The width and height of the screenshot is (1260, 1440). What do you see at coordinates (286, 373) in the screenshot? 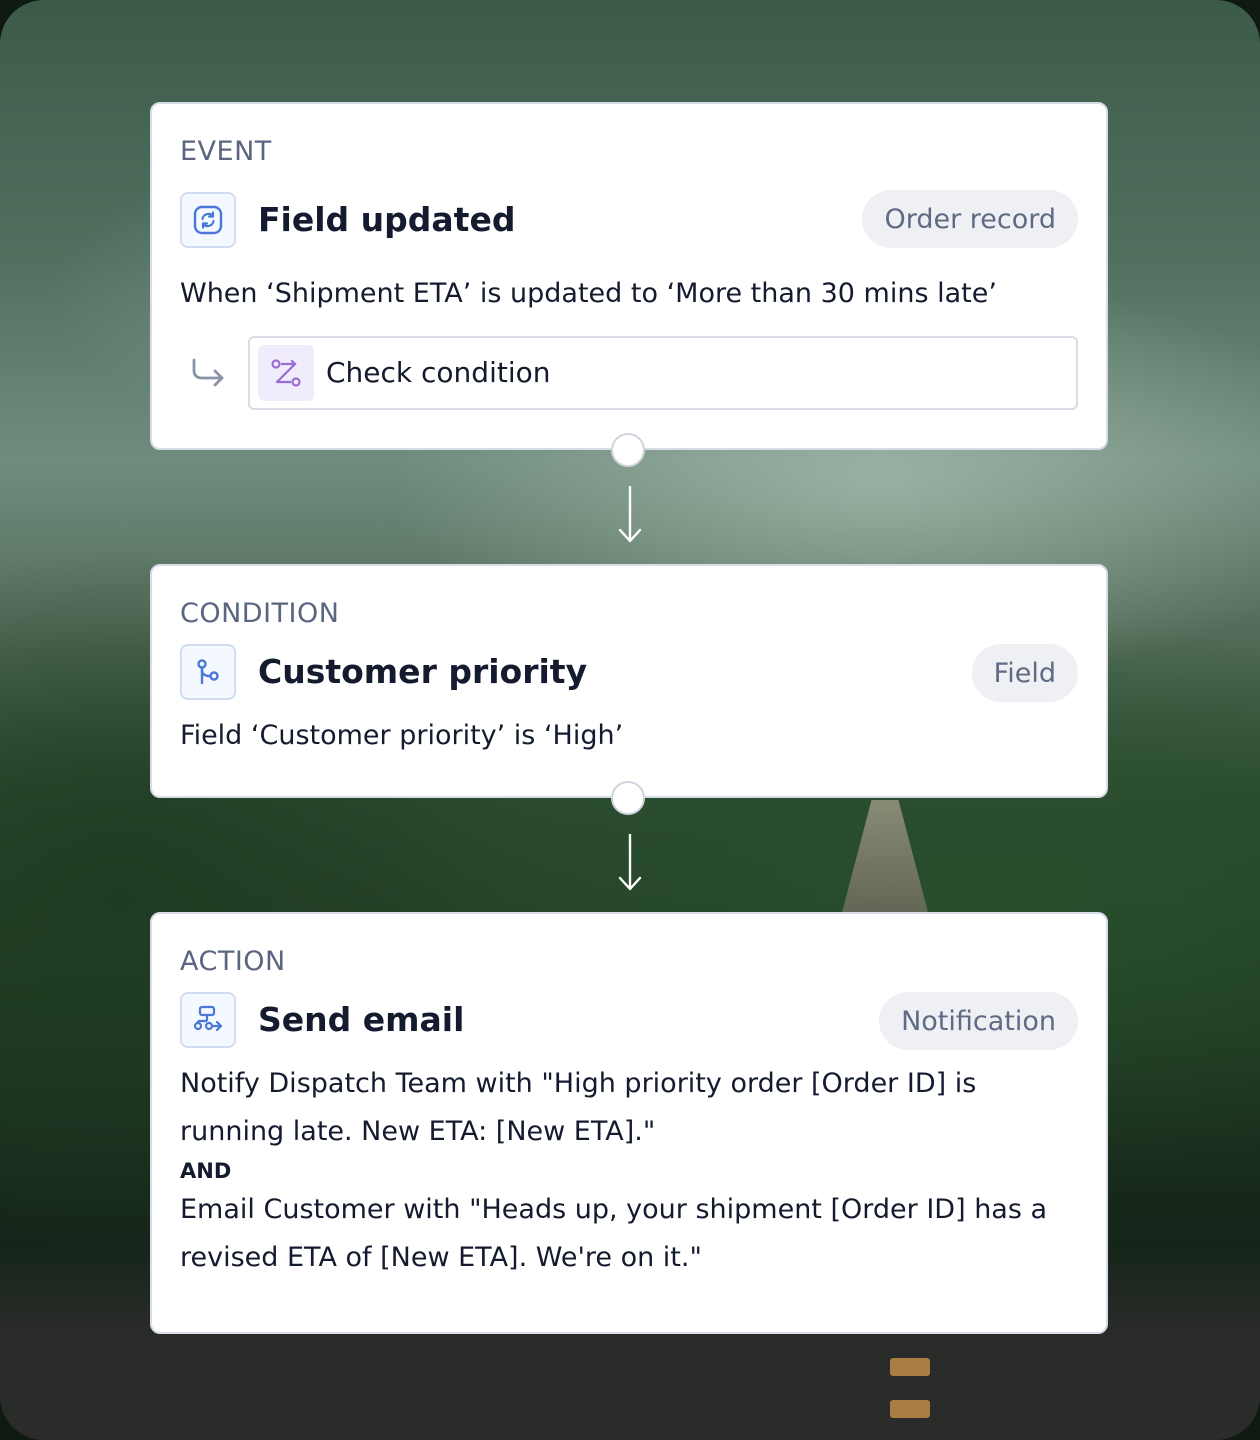
I see `route-icon` at bounding box center [286, 373].